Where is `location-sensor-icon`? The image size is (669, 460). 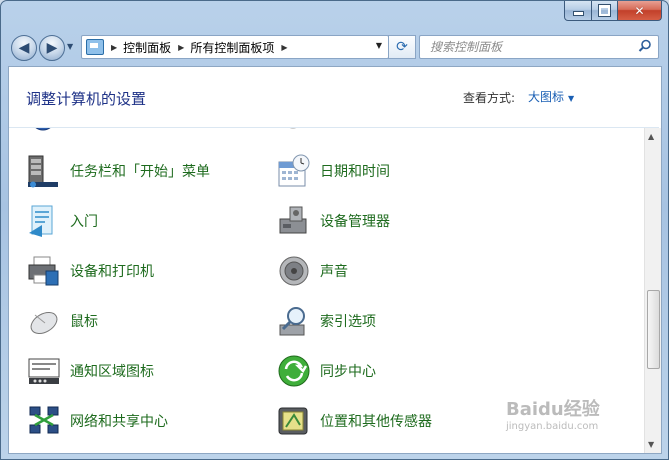
location-sensor-icon is located at coordinates (293, 421).